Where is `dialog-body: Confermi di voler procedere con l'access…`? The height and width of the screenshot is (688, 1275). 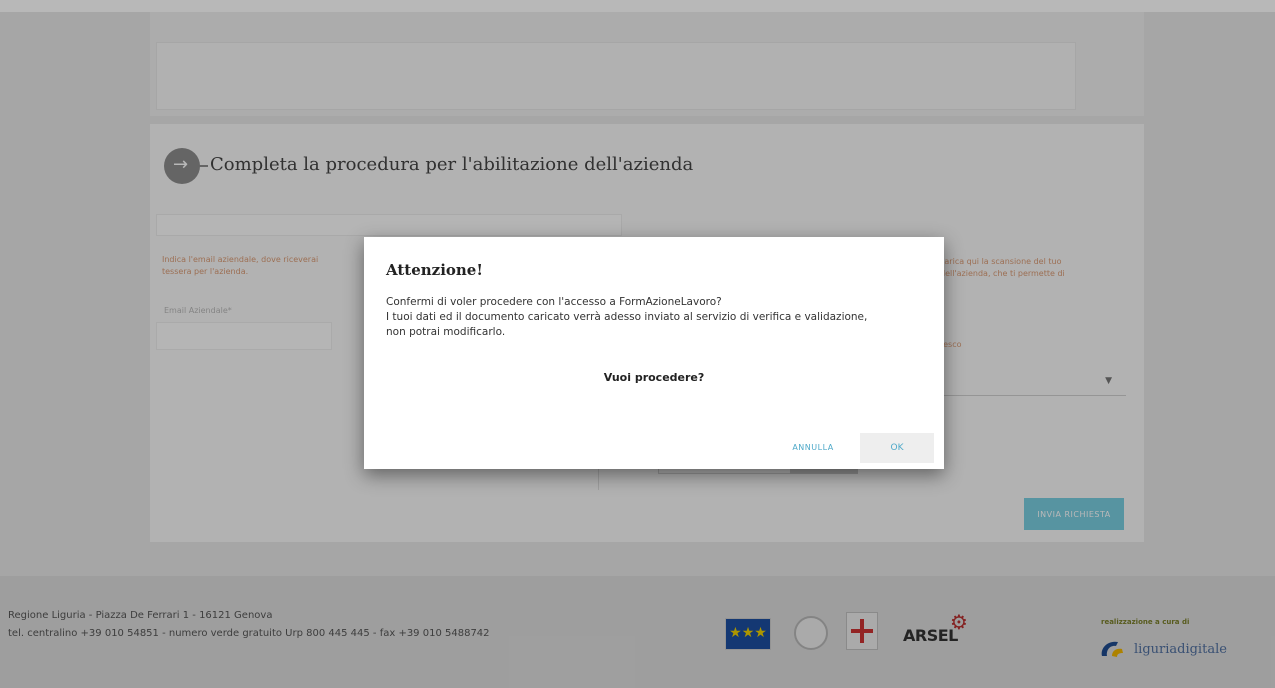 dialog-body: Confermi di voler procedere con l'access… is located at coordinates (656, 317).